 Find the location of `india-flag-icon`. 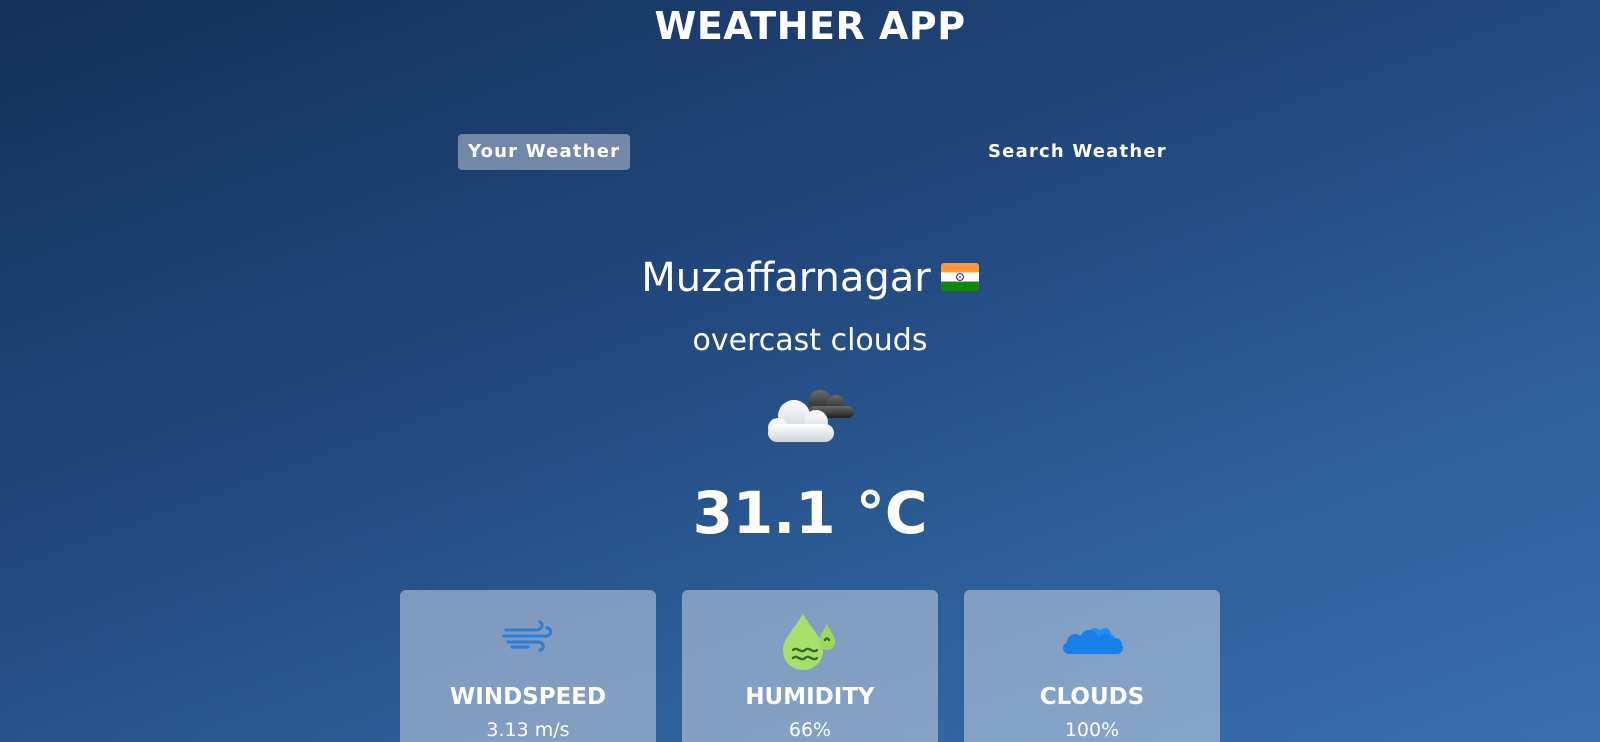

india-flag-icon is located at coordinates (959, 277).